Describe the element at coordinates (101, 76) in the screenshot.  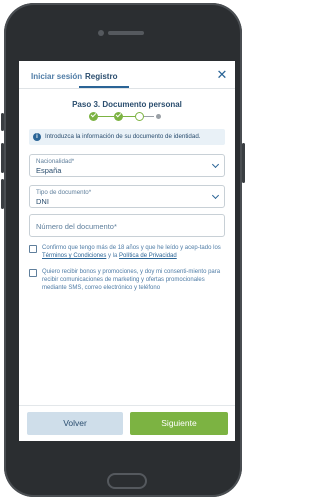
I see `tab-register: Registro` at that location.